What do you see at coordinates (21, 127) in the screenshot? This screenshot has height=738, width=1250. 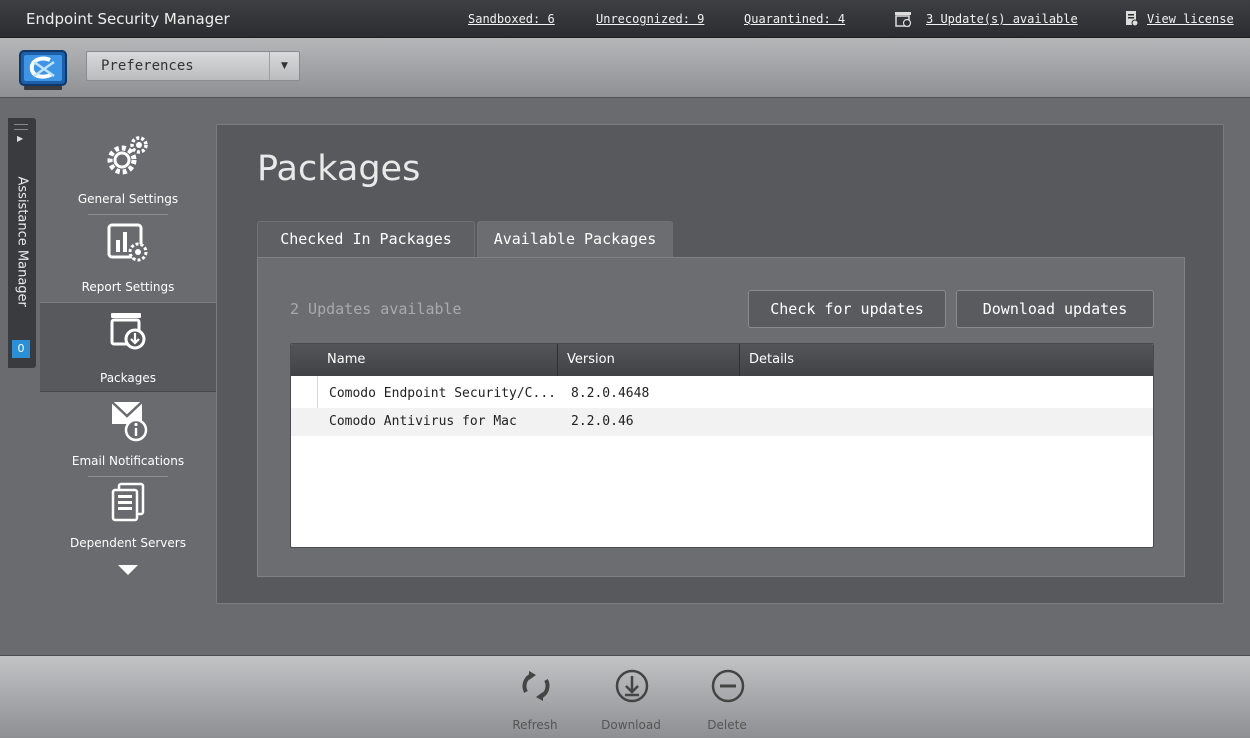 I see `grip-icon` at bounding box center [21, 127].